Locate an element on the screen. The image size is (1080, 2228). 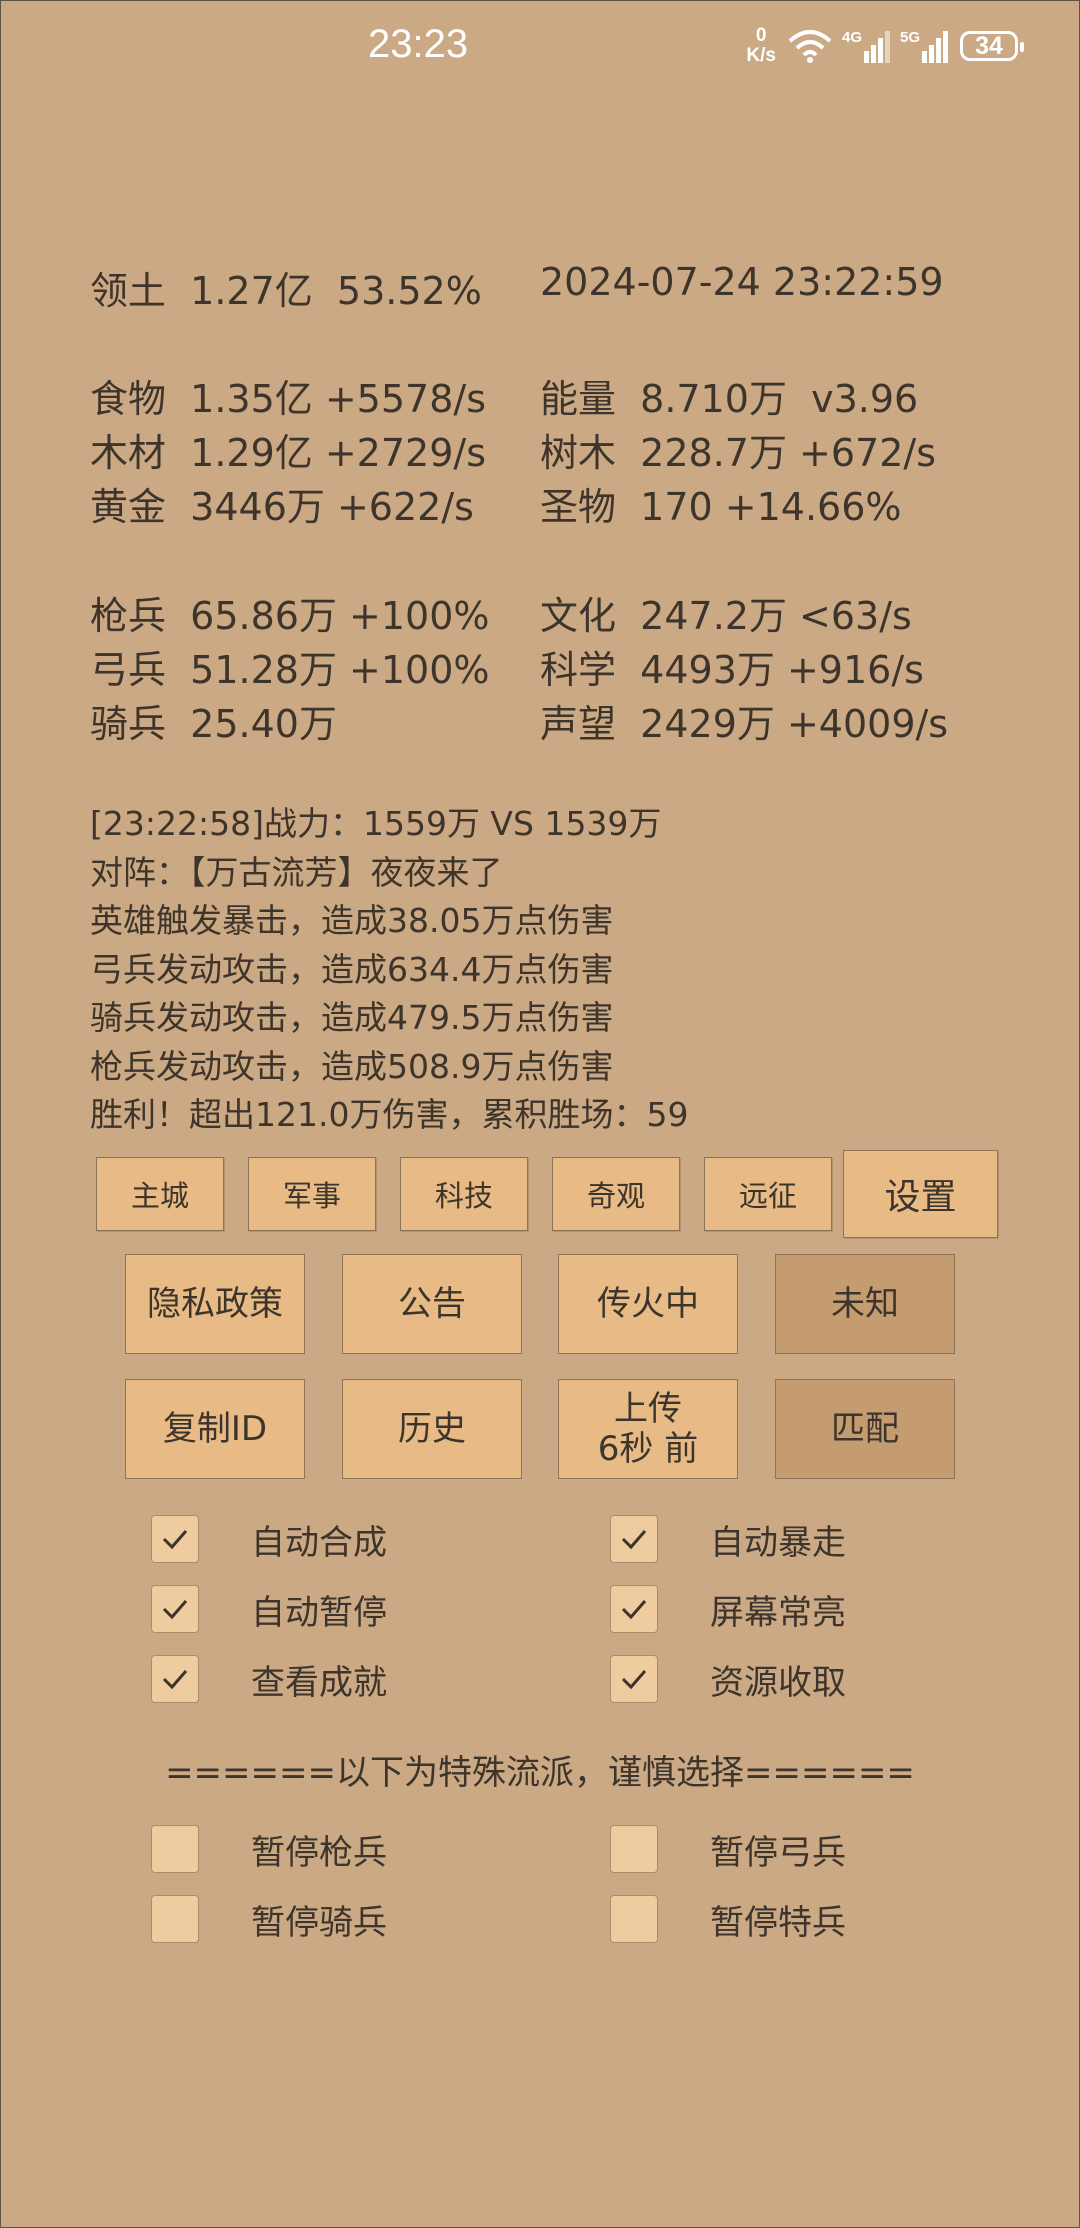
signal-4g-icon: 4G is located at coordinates (866, 46).